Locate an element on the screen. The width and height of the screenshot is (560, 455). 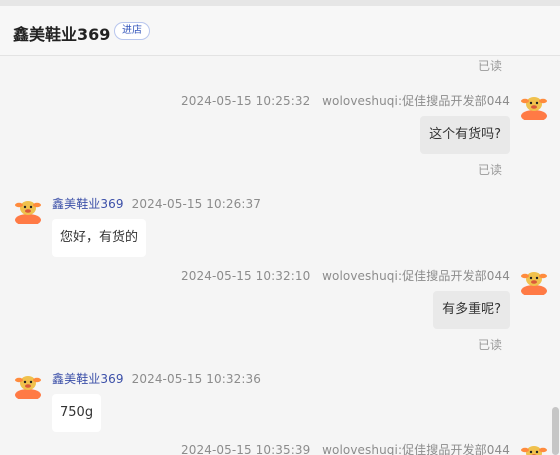
message-time: 2024-05-15 10:32:10 is located at coordinates (246, 276).